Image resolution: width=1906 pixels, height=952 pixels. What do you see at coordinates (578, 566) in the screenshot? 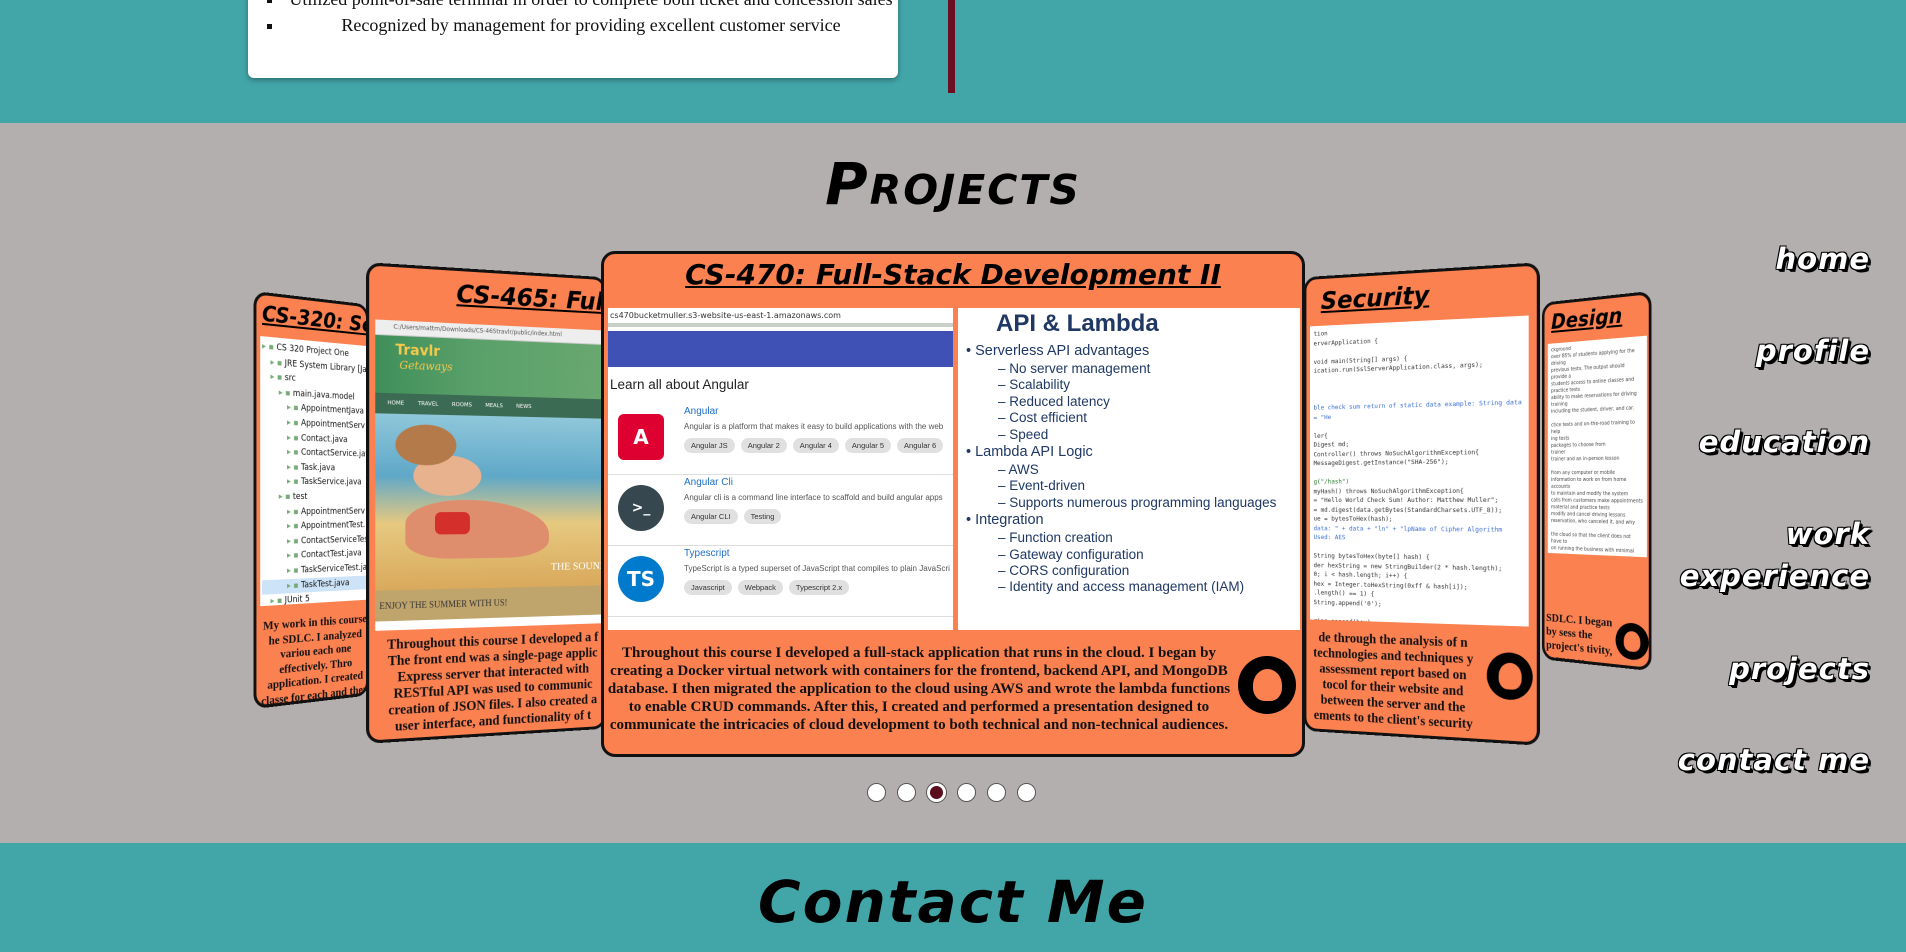
I see `photo-overlay-text: THE SOUND` at bounding box center [578, 566].